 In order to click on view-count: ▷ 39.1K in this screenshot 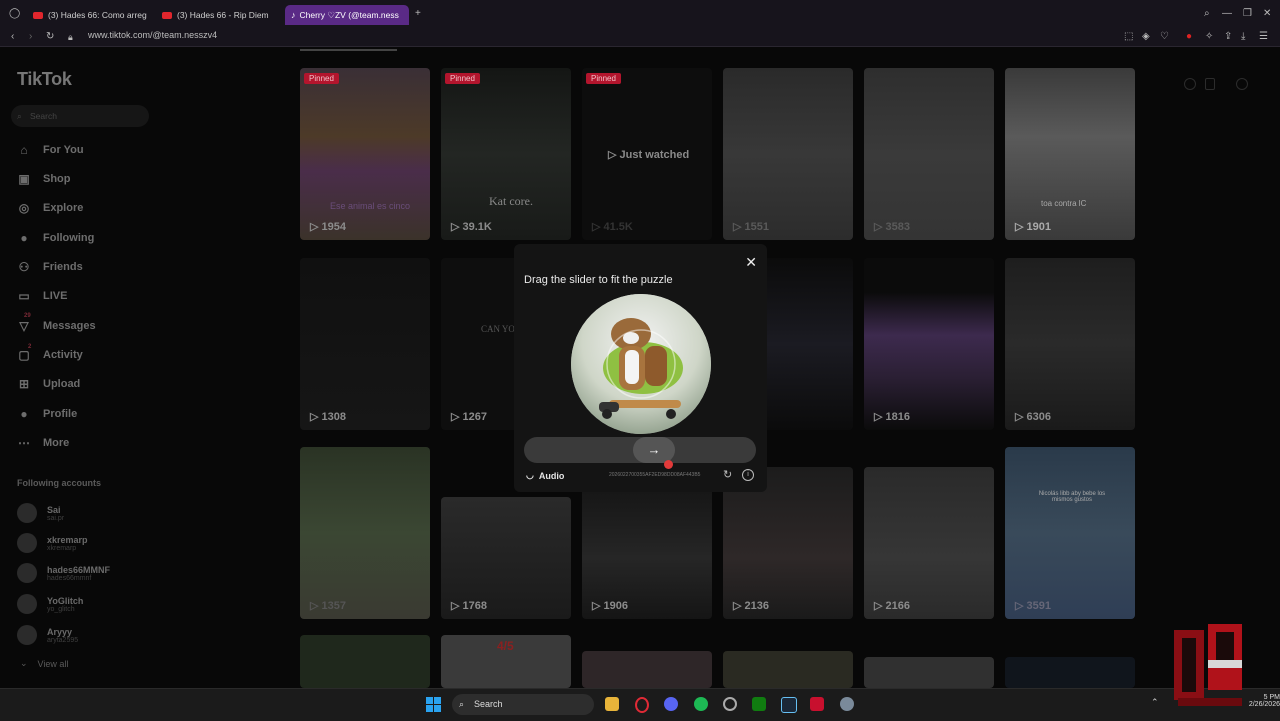, I will do `click(471, 227)`.